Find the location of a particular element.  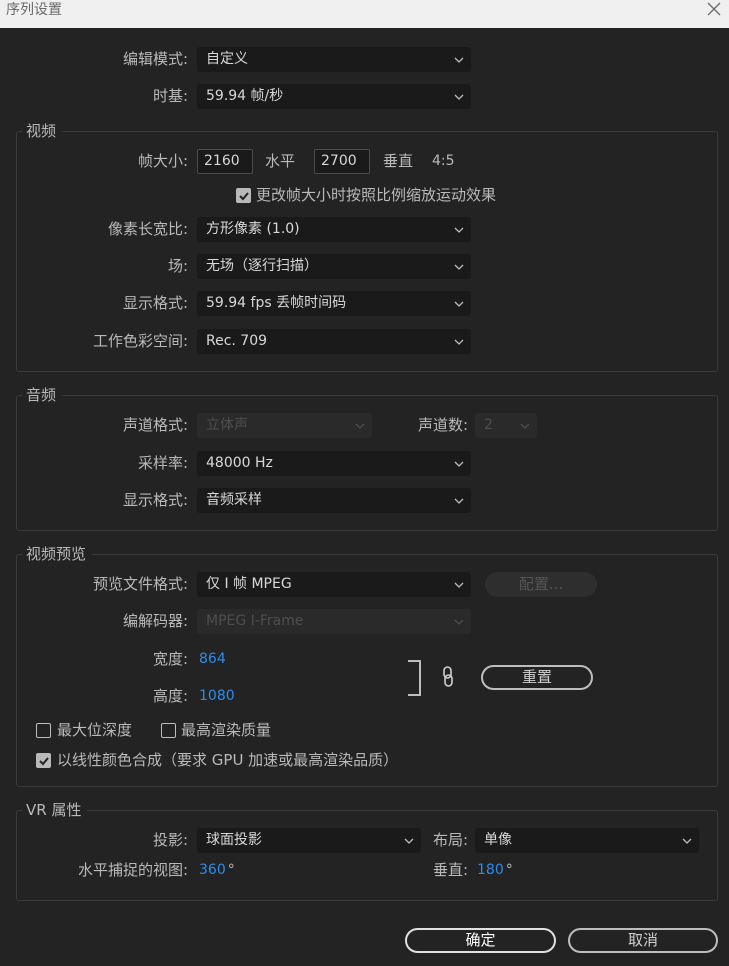

channel-count-value: 2 is located at coordinates (488, 425).